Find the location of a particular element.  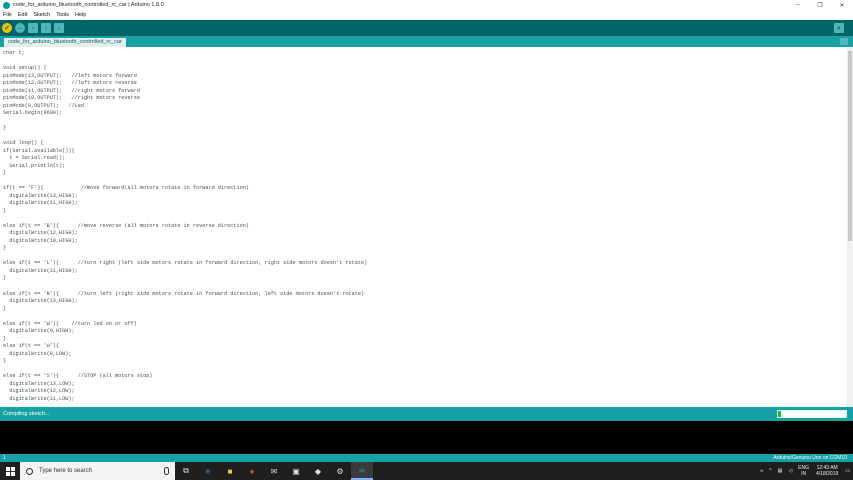

line-number: 1 is located at coordinates (4, 458).